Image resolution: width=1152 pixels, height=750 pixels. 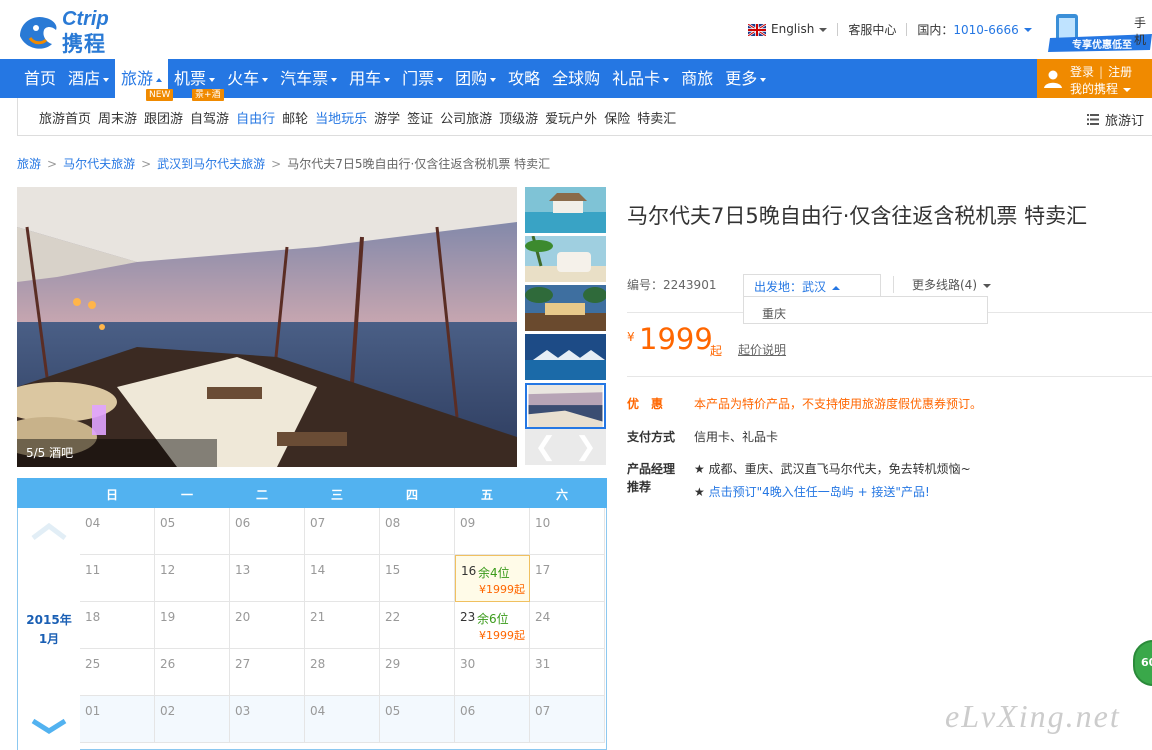 I want to click on nav-item: 商旅, so click(x=697, y=78).